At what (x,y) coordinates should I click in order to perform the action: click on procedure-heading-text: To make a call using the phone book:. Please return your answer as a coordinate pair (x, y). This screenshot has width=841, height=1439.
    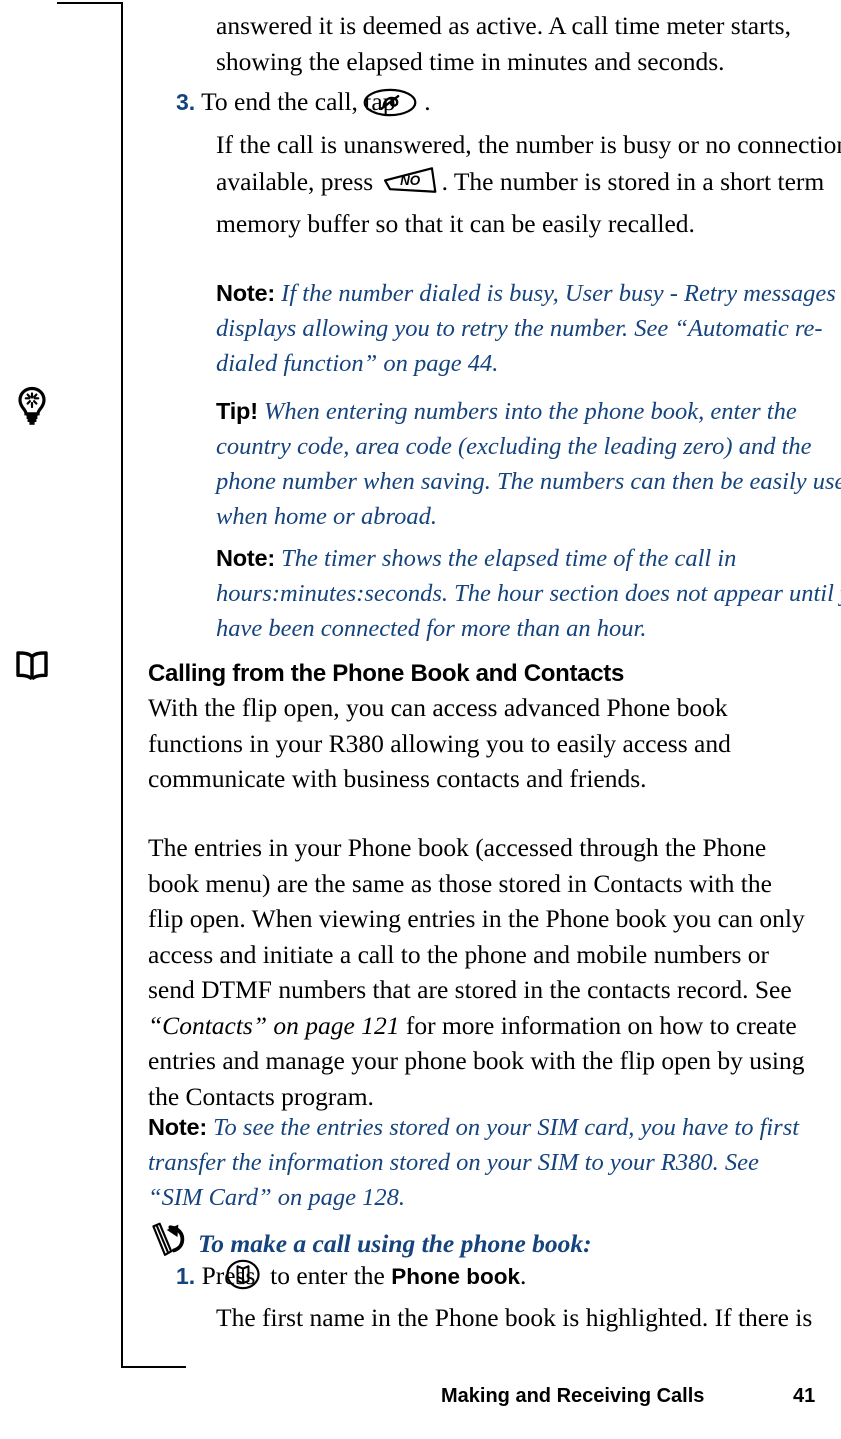
    Looking at the image, I should click on (395, 1243).